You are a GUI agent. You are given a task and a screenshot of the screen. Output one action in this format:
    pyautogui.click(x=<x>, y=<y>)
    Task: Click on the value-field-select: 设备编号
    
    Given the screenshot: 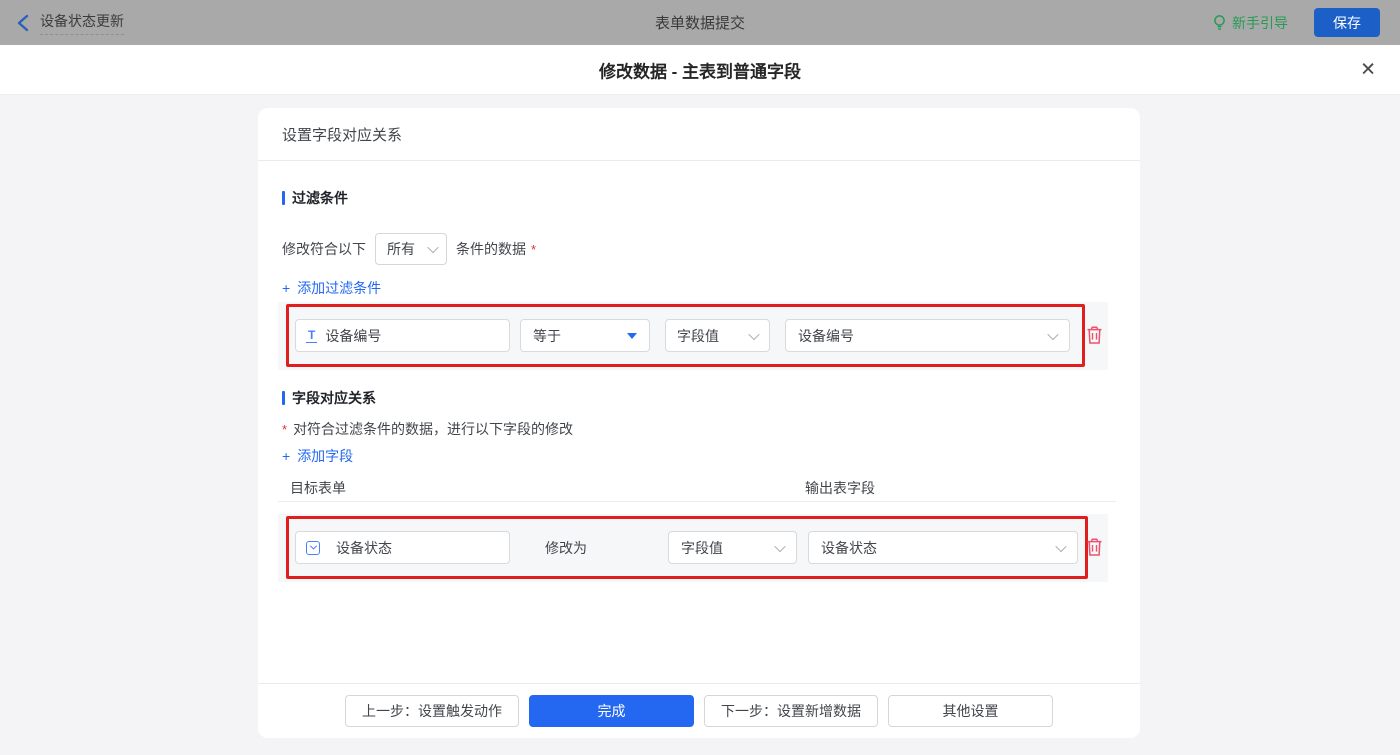 What is the action you would take?
    pyautogui.click(x=927, y=335)
    